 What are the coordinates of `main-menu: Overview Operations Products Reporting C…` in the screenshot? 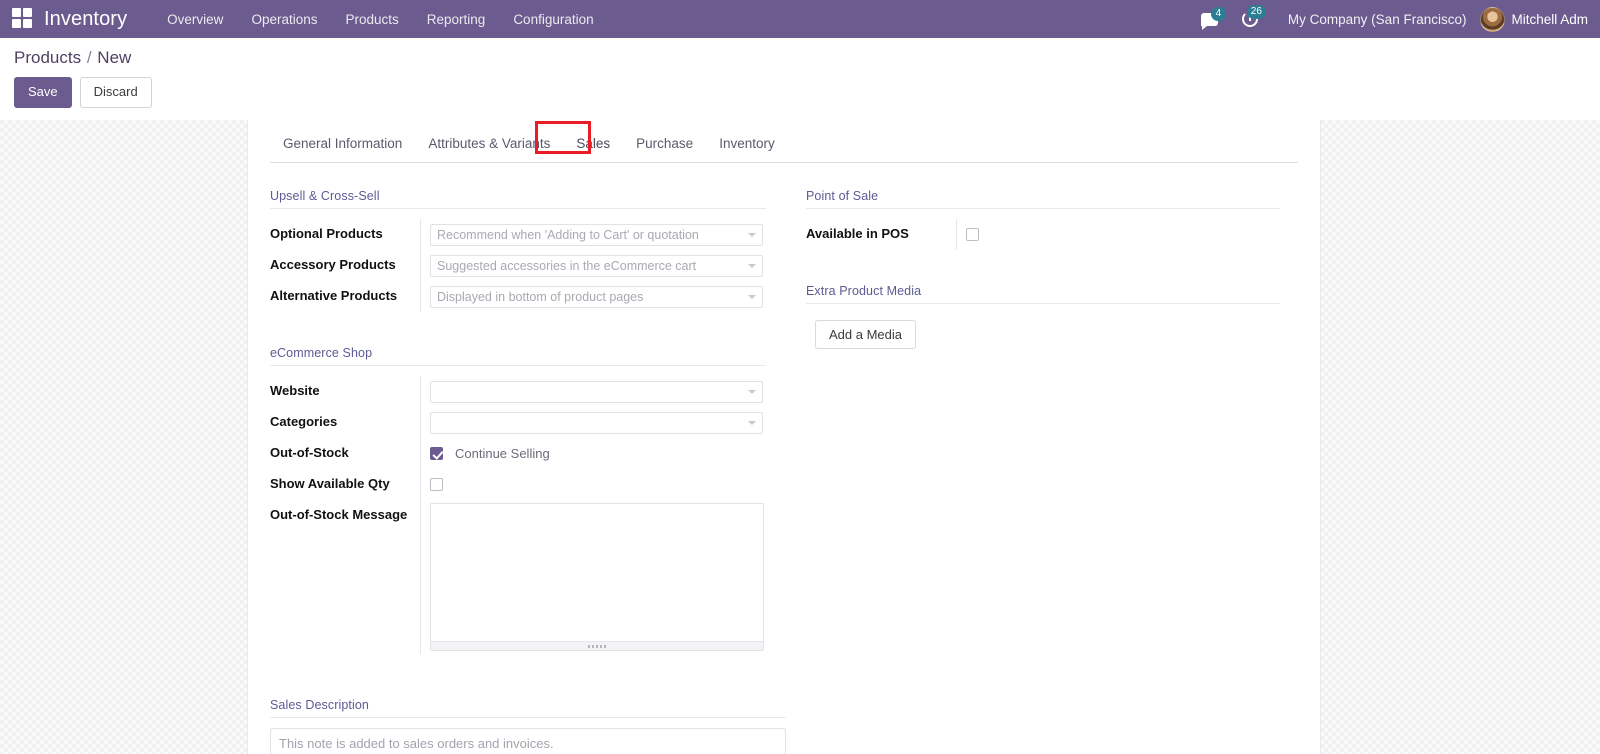 It's located at (380, 19).